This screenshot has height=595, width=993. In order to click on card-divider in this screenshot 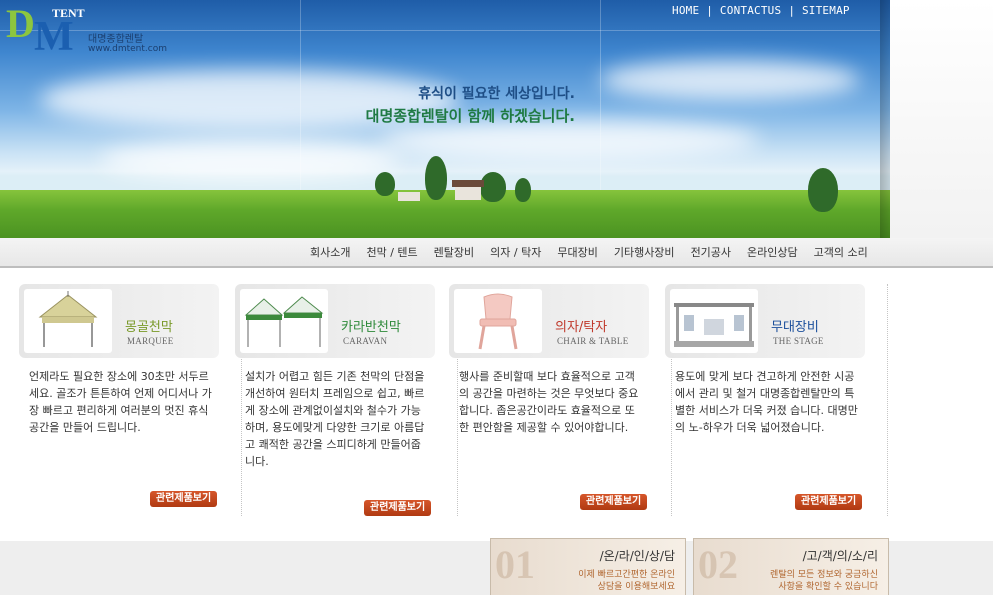, I will do `click(887, 400)`.